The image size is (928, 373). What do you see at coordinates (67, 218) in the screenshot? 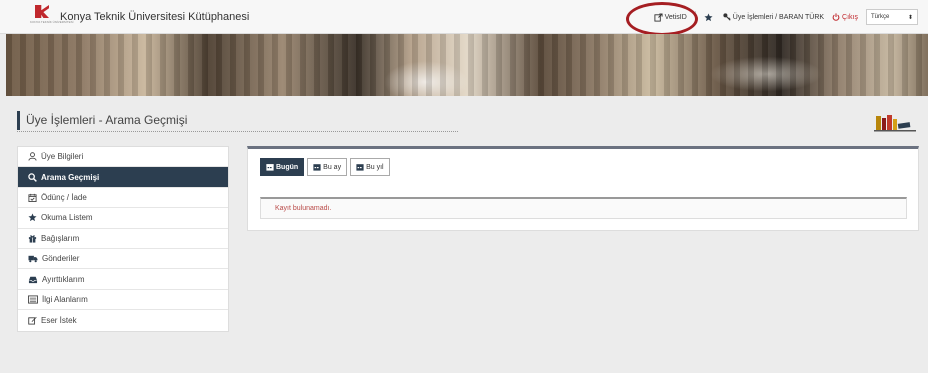
I see `sidebar-item-label: Okuma Listem` at bounding box center [67, 218].